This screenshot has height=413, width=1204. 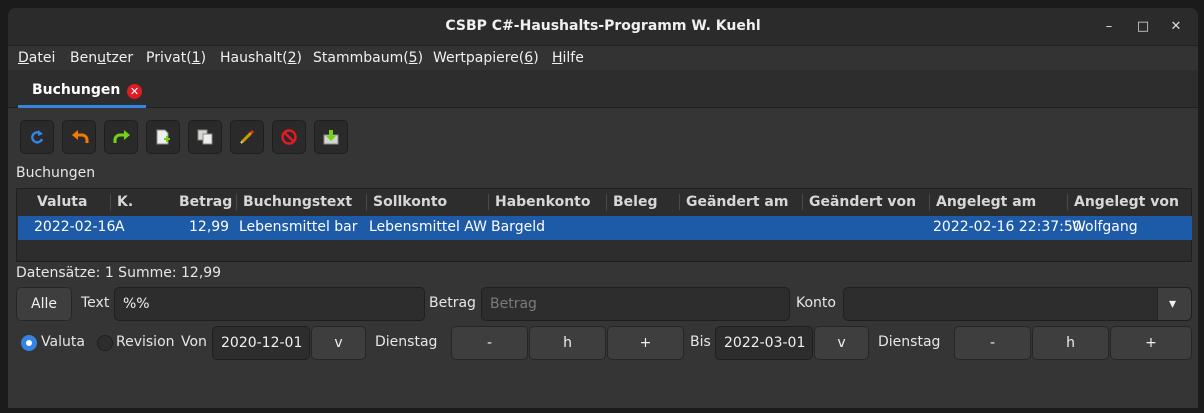 I want to click on redo-button, so click(x=121, y=137).